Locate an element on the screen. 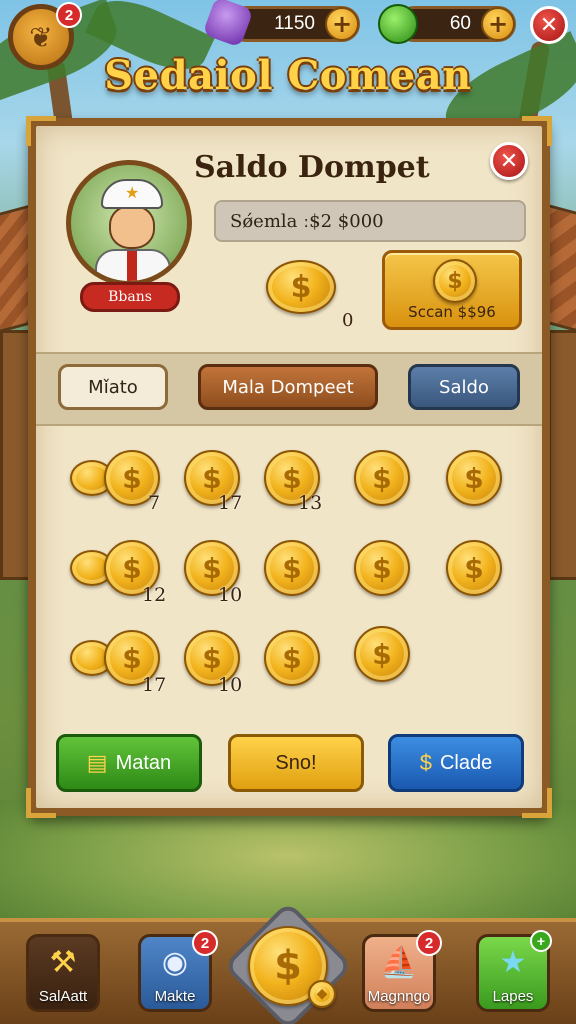 The height and width of the screenshot is (1024, 576). big-coin-amount: 0 is located at coordinates (348, 320).